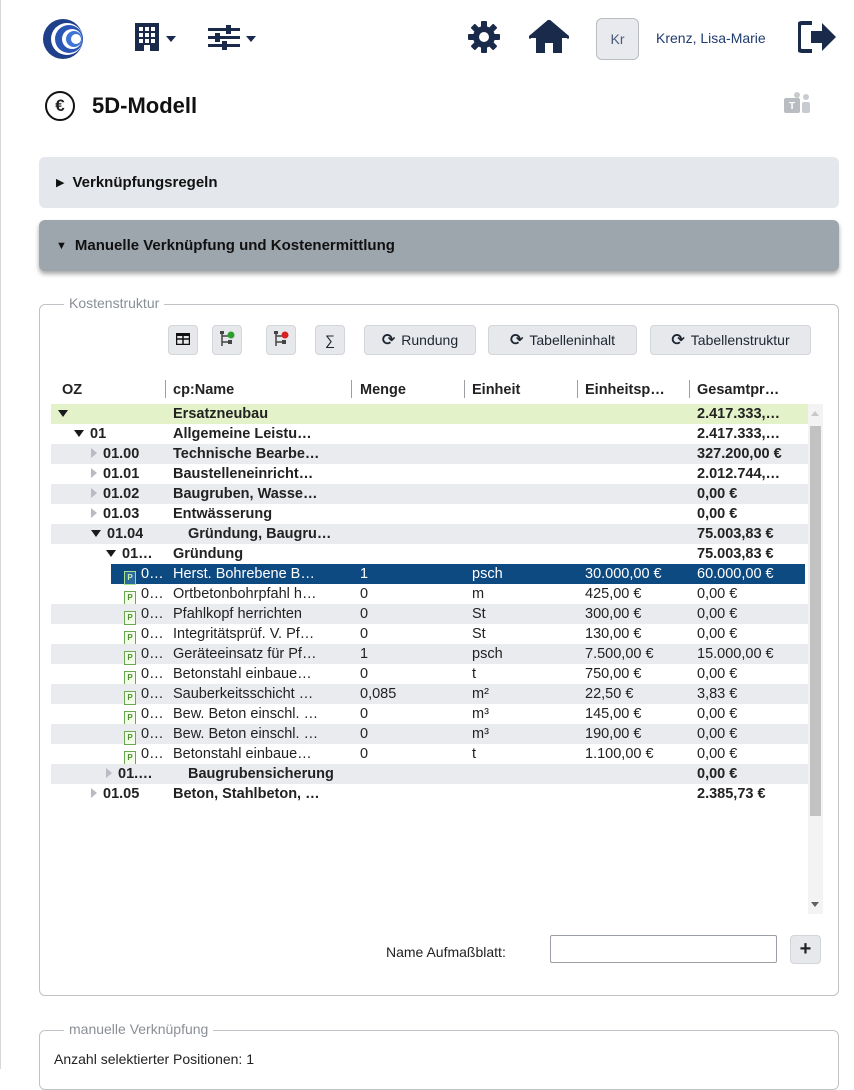 The height and width of the screenshot is (1090, 854). I want to click on page-header: € 5D-Modell, so click(121, 106).